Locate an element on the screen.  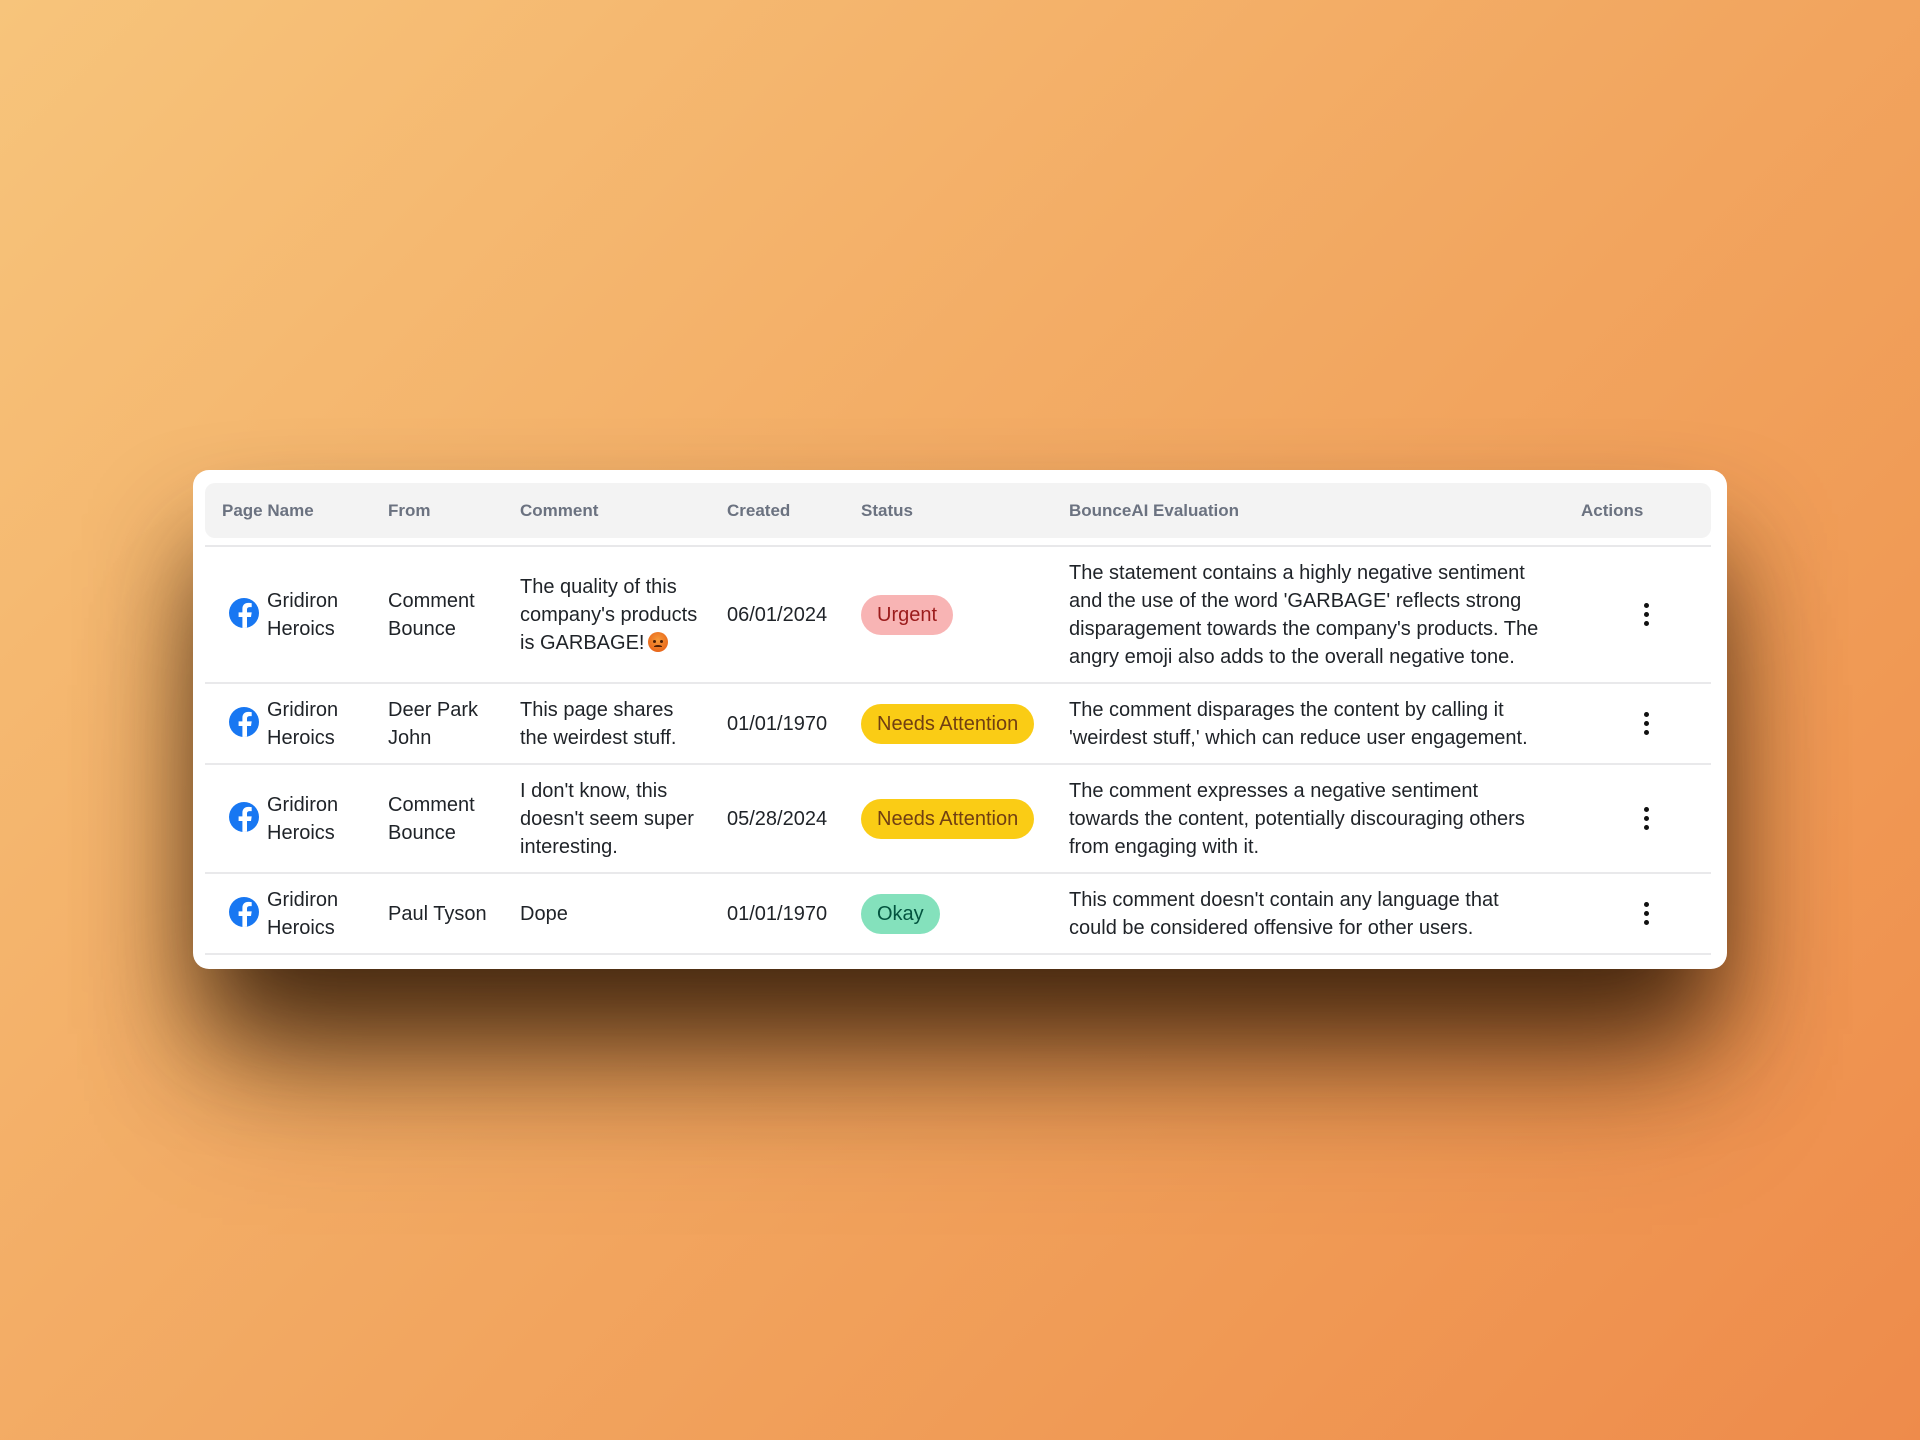
column-header-actions: Actions is located at coordinates (1612, 510).